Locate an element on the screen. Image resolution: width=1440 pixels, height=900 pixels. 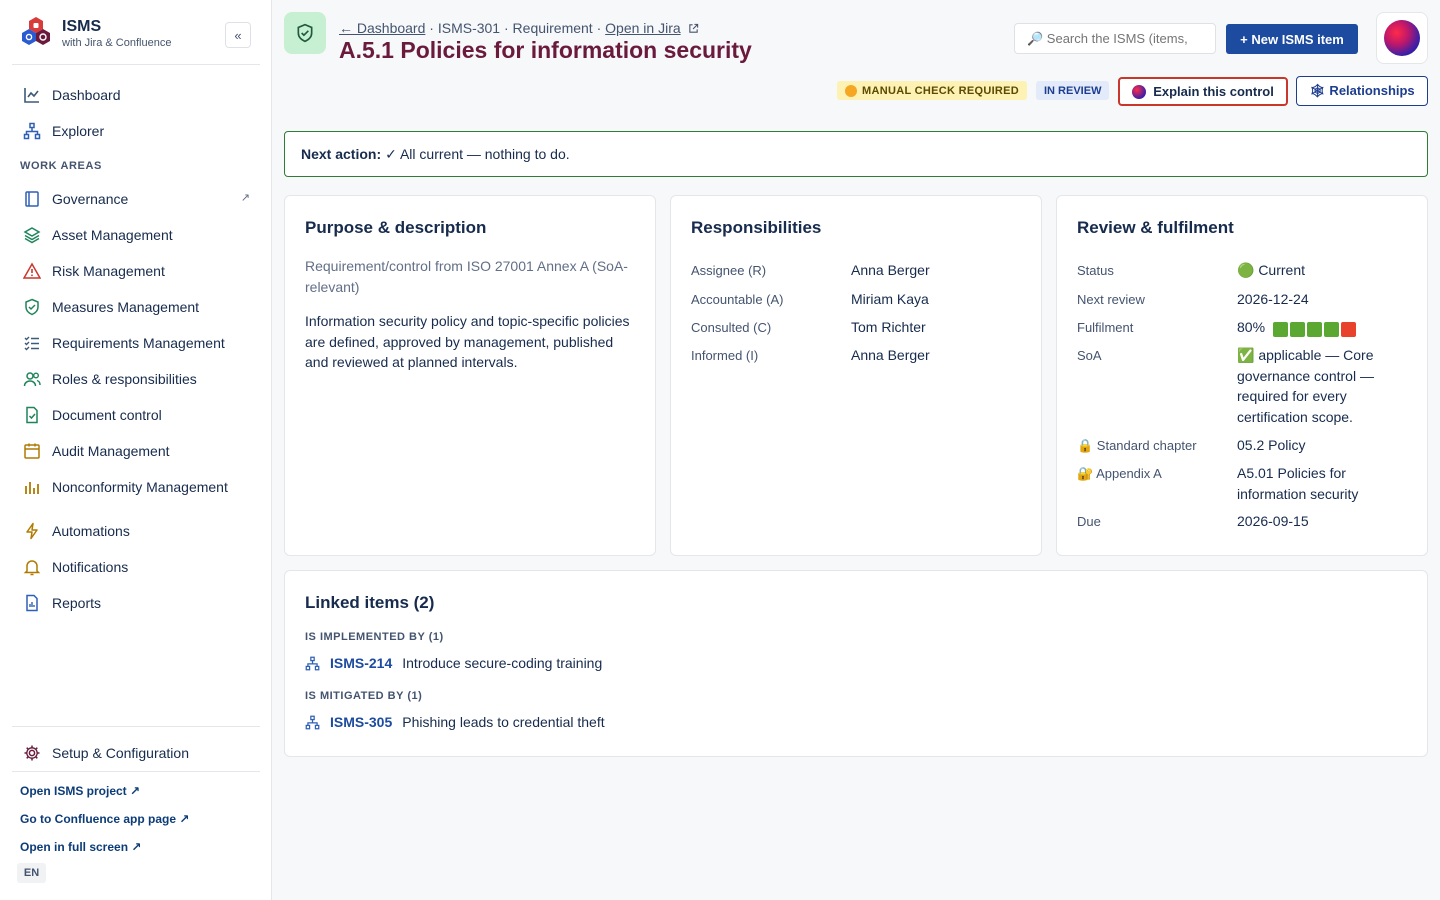
card-title: Purpose & description is located at coordinates (396, 227).